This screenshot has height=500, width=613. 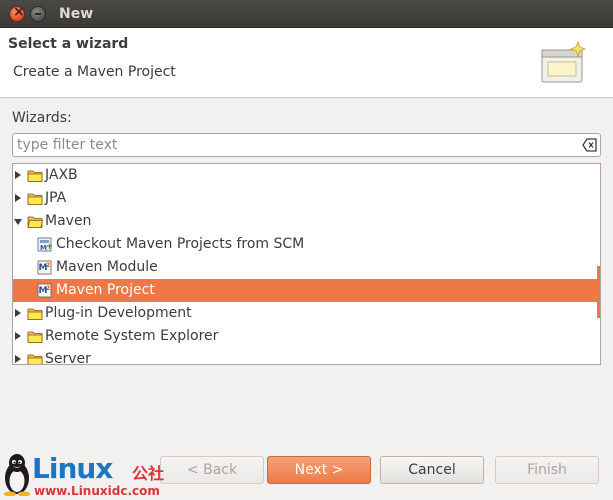 I want to click on tree-item-maven-project: M 2 Maven Project, so click(x=306, y=290).